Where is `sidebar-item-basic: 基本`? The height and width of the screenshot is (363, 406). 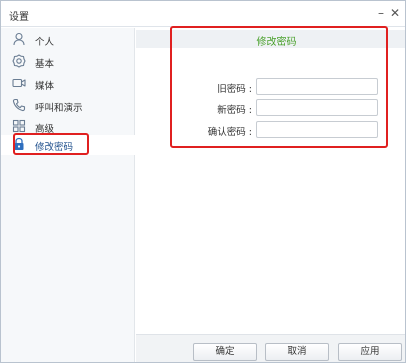 sidebar-item-basic: 基本 is located at coordinates (68, 62).